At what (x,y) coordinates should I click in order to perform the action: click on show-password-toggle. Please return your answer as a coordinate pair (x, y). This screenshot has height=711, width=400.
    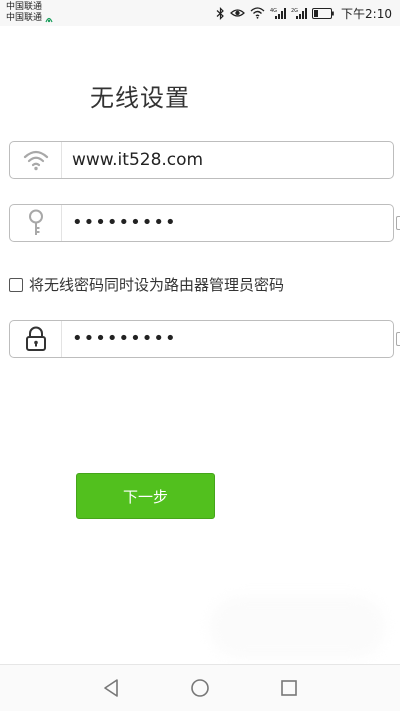
    Looking at the image, I should click on (398, 223).